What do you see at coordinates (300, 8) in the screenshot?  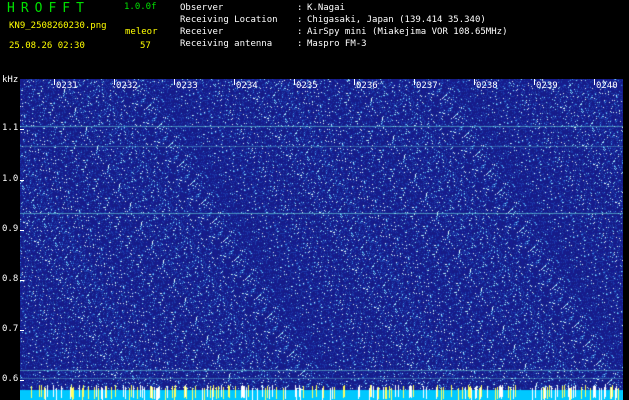 I see `observer-colon: :` at bounding box center [300, 8].